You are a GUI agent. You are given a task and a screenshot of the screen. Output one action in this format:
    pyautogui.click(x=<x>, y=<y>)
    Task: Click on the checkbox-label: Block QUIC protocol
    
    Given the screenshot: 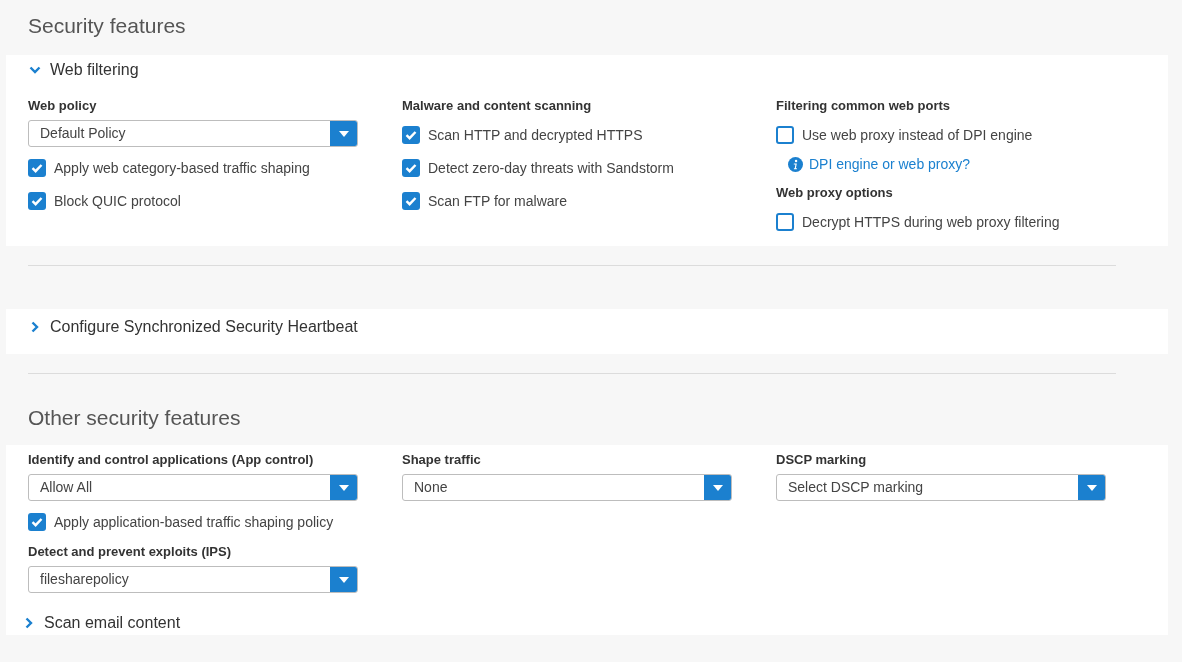 What is the action you would take?
    pyautogui.click(x=117, y=201)
    